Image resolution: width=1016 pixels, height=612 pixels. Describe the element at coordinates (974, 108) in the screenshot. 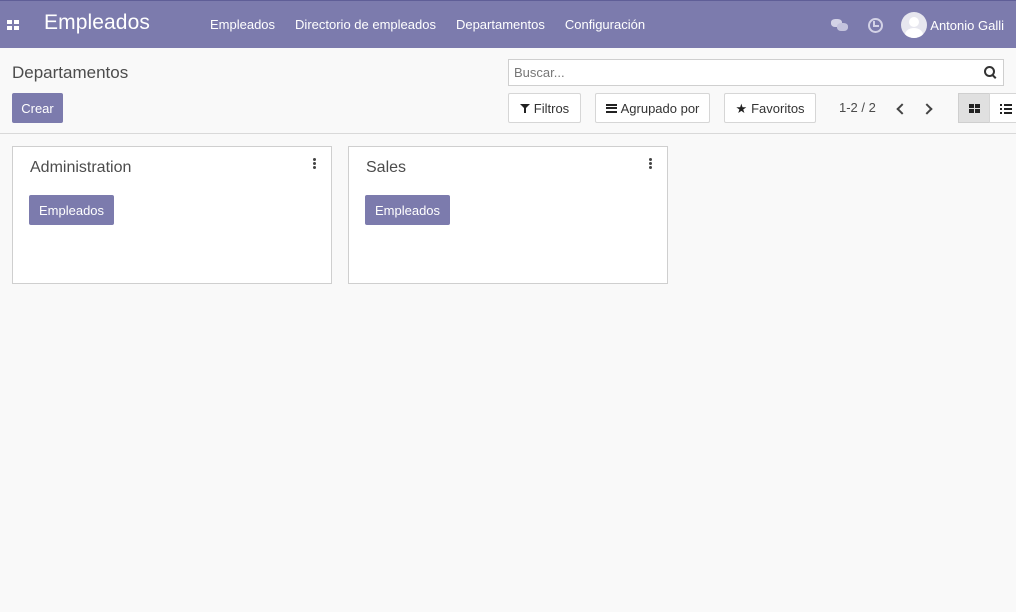

I see `kanban-view-icon` at that location.